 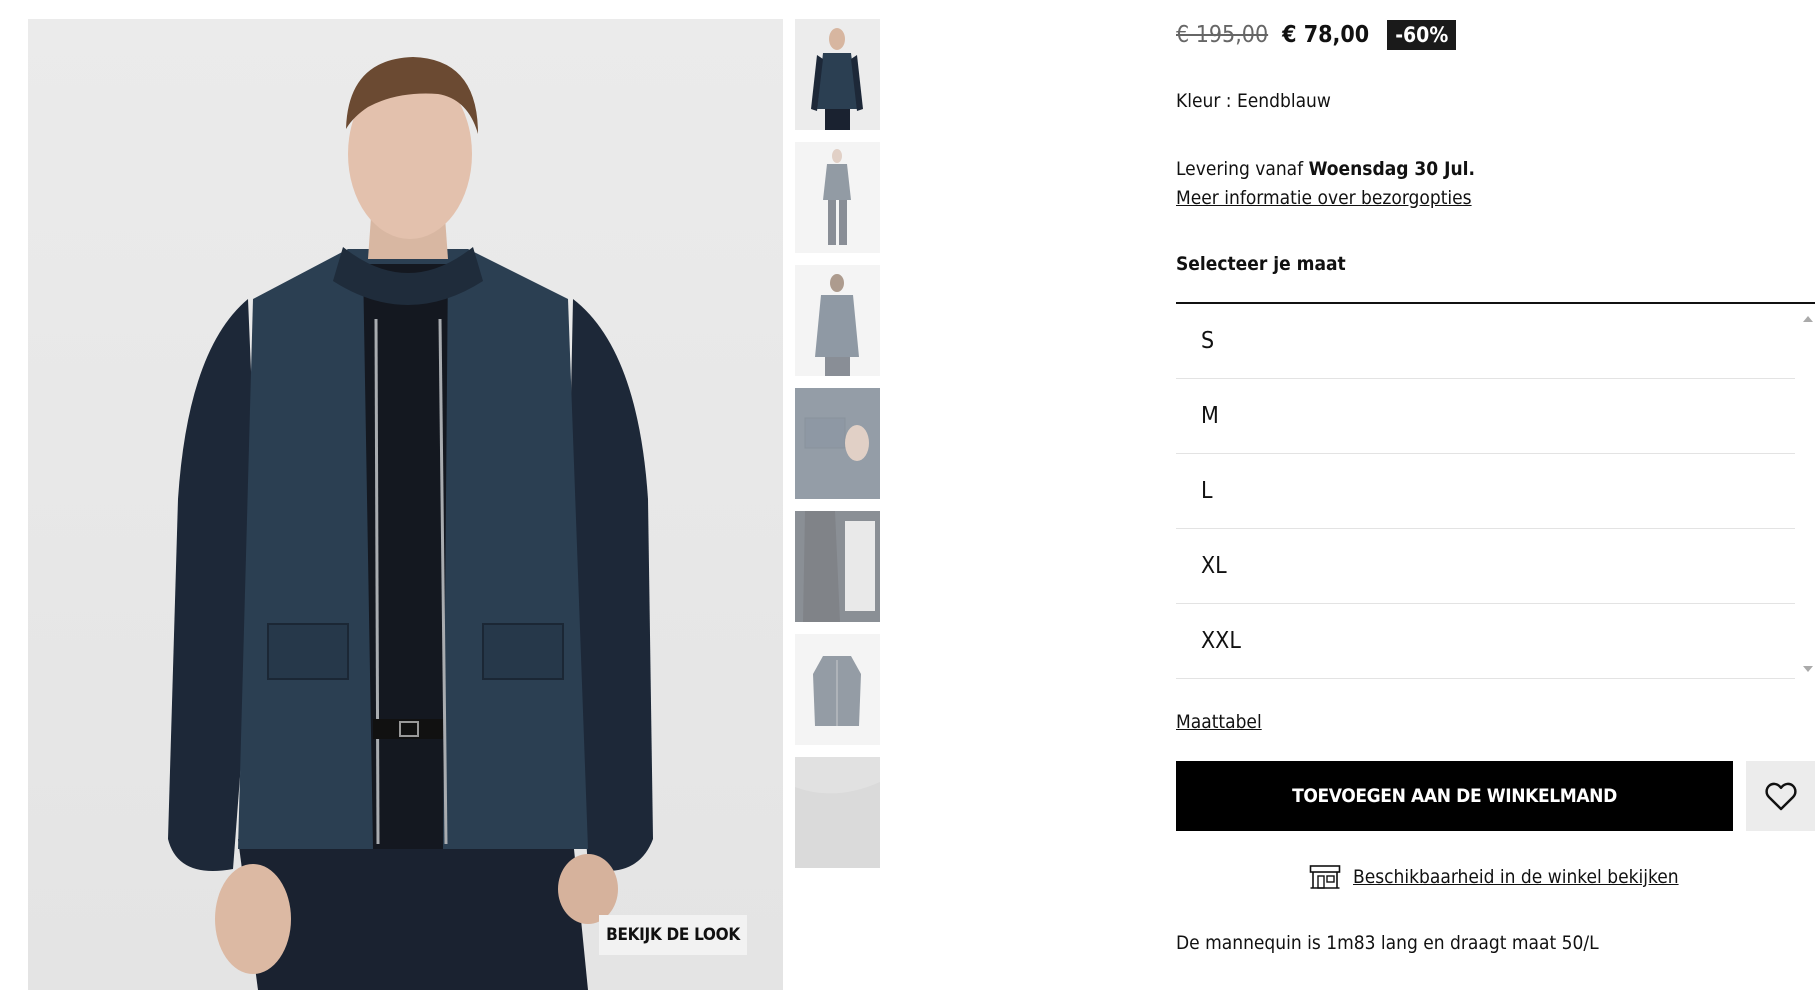 I want to click on sale-price: € 78,00, so click(x=1326, y=35).